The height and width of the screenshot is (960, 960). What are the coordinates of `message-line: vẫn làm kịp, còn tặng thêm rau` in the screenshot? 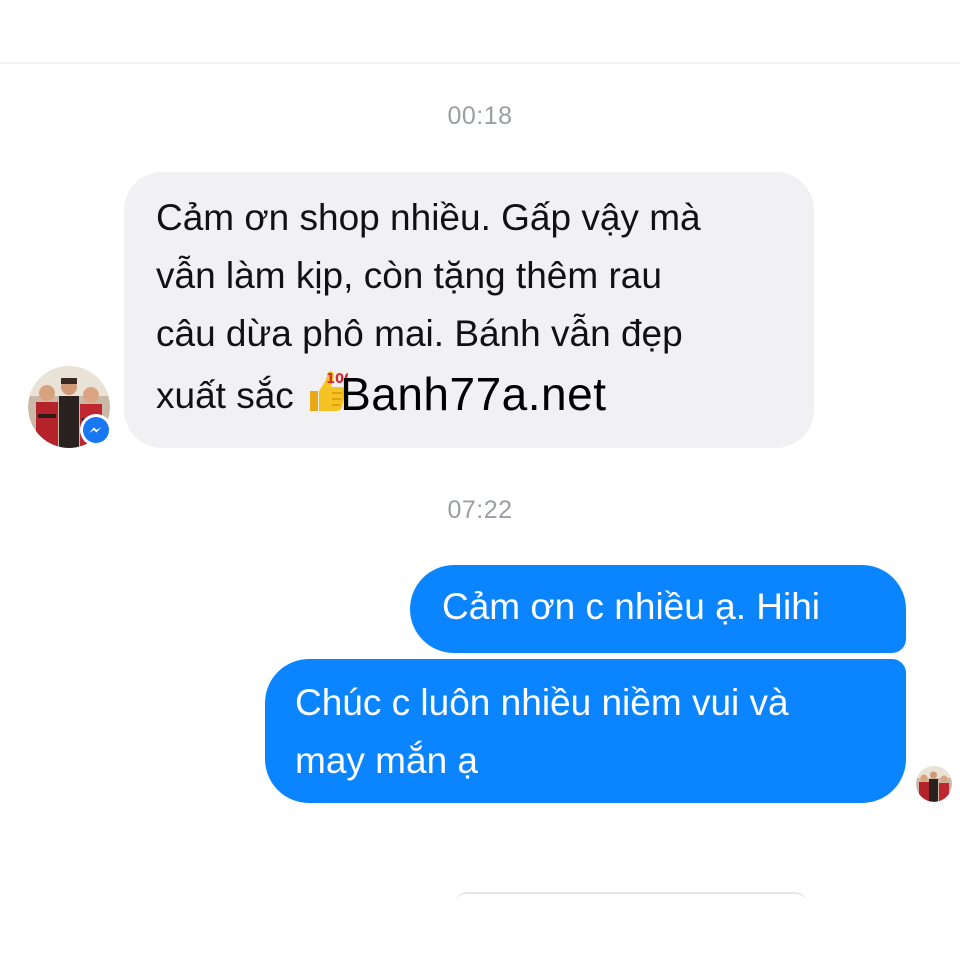 It's located at (409, 275).